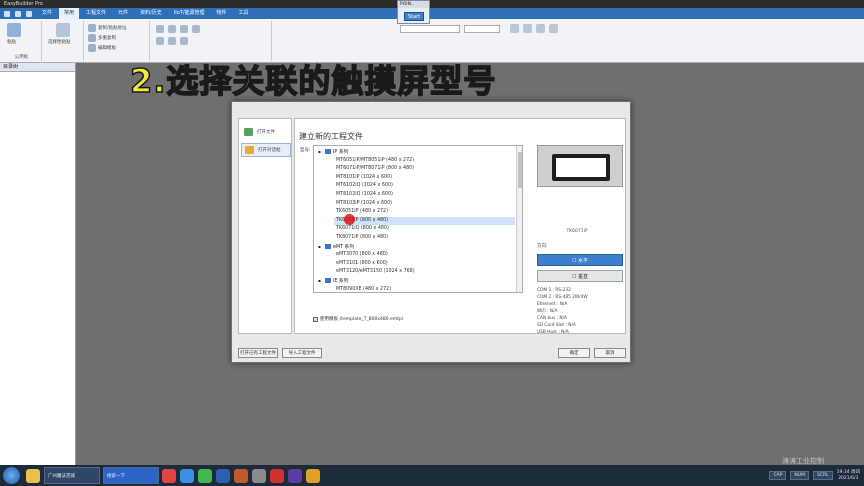  What do you see at coordinates (302, 353) in the screenshot?
I see `import-project-button: 导入工程文件` at bounding box center [302, 353].